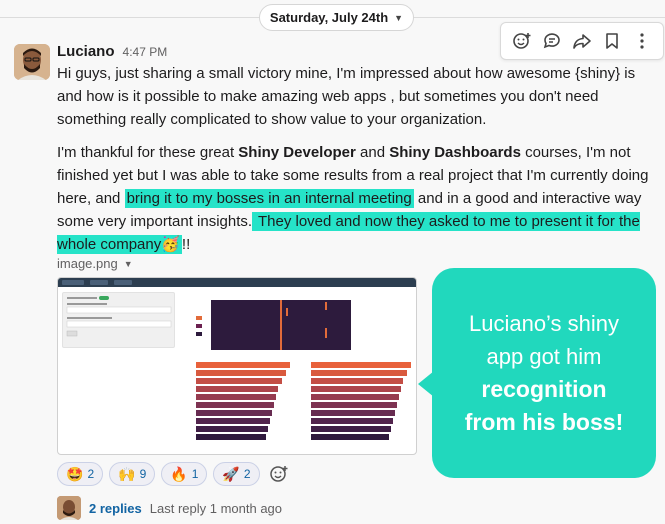 This screenshot has height=524, width=665. I want to click on callout-line-1: Luciano’s shiny, so click(544, 323).